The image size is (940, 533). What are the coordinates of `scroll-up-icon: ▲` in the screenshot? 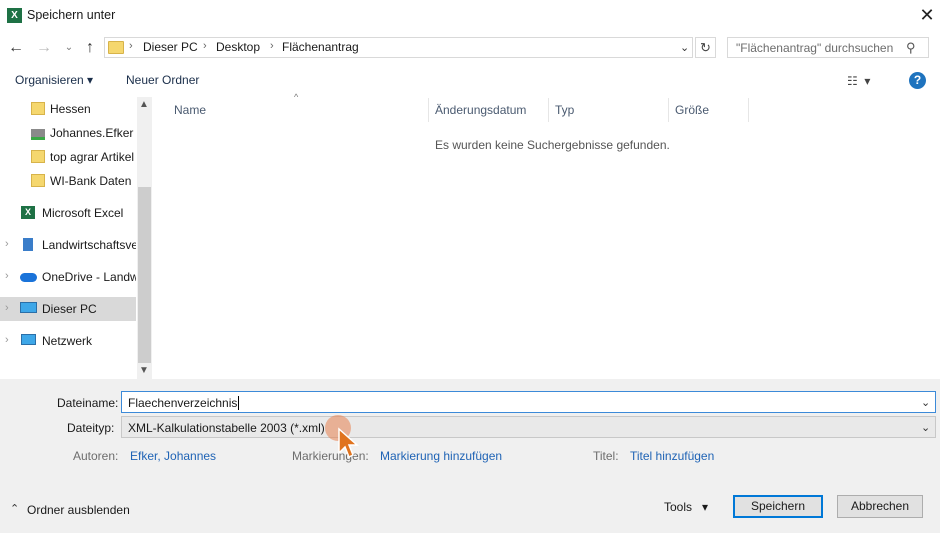 It's located at (144, 104).